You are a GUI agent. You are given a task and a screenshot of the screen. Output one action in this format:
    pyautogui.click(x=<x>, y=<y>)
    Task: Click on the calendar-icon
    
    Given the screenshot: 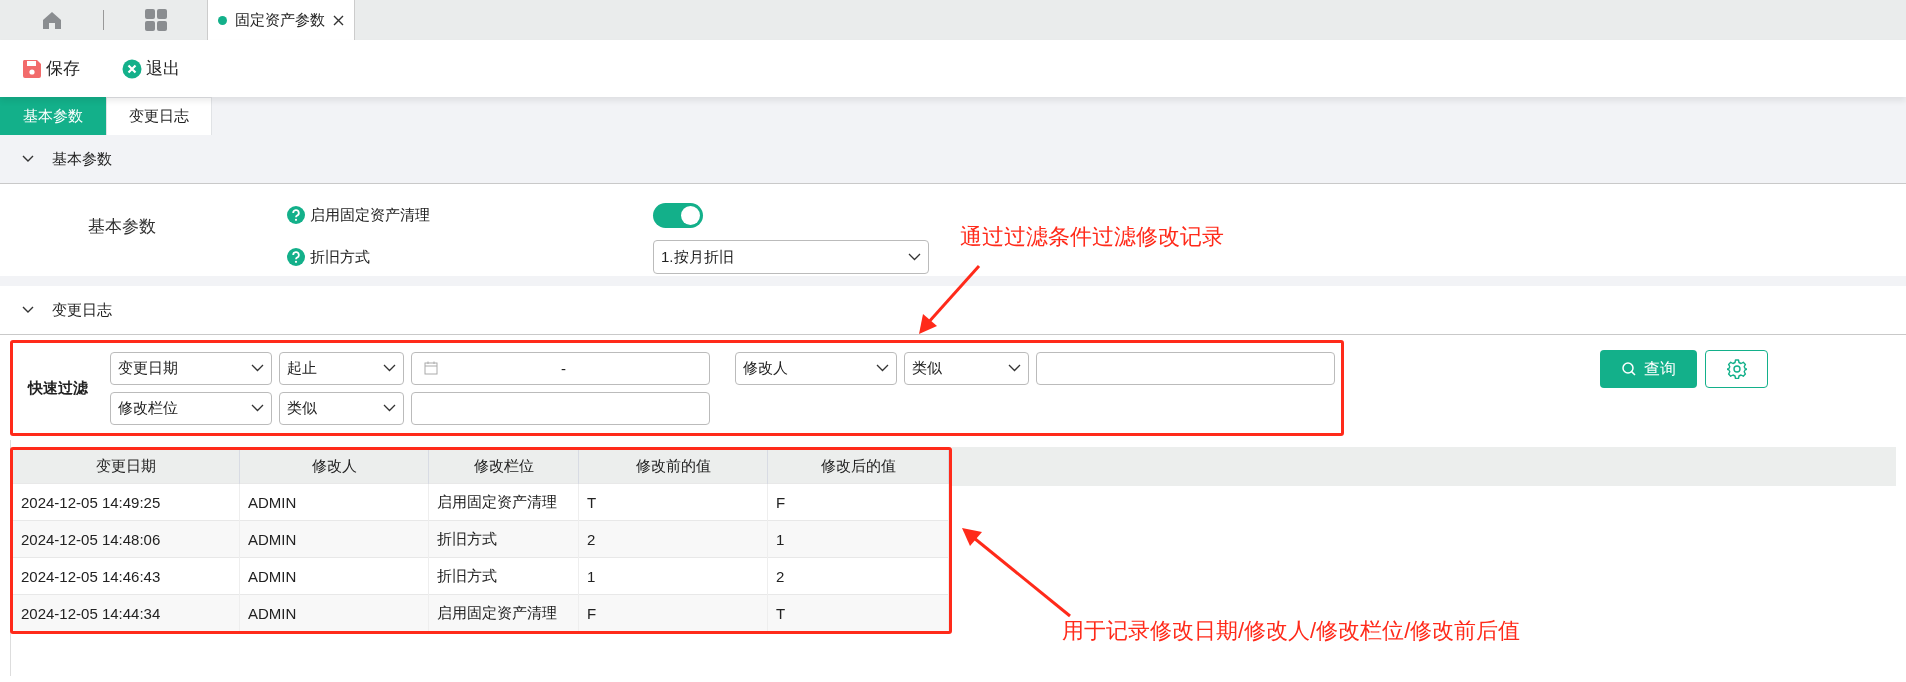 What is the action you would take?
    pyautogui.click(x=431, y=368)
    